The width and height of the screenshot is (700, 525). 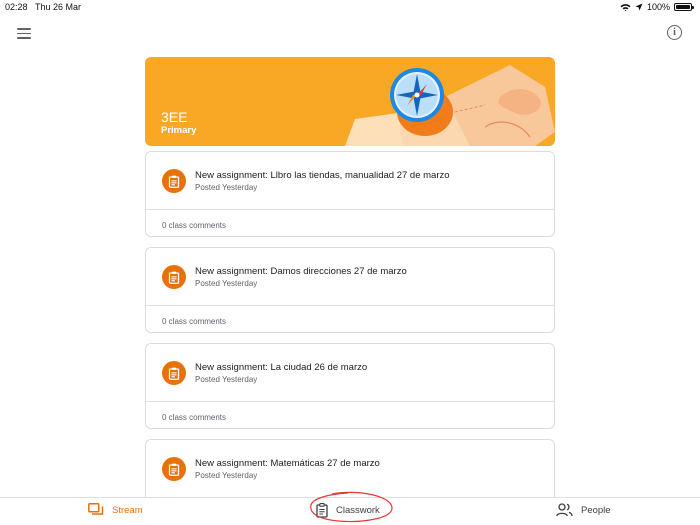 What do you see at coordinates (564, 510) in the screenshot?
I see `people-icon` at bounding box center [564, 510].